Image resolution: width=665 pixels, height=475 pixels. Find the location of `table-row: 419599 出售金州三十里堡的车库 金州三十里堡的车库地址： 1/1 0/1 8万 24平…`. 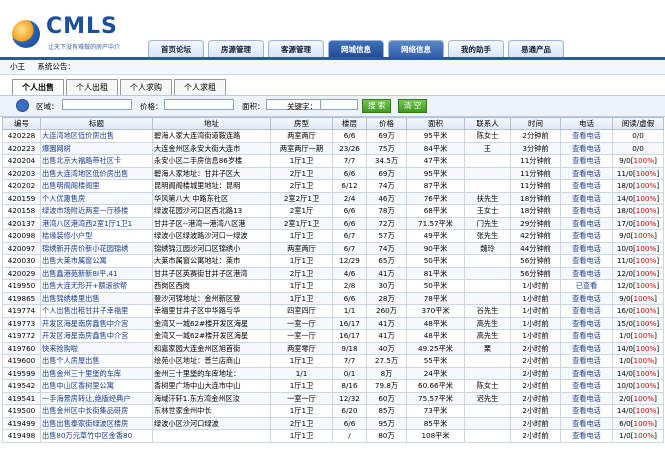

table-row: 419599 出售金州三十里堡的车库 金州三十里堡的车库地址： 1/1 0/1 8万 24平… is located at coordinates (333, 373).